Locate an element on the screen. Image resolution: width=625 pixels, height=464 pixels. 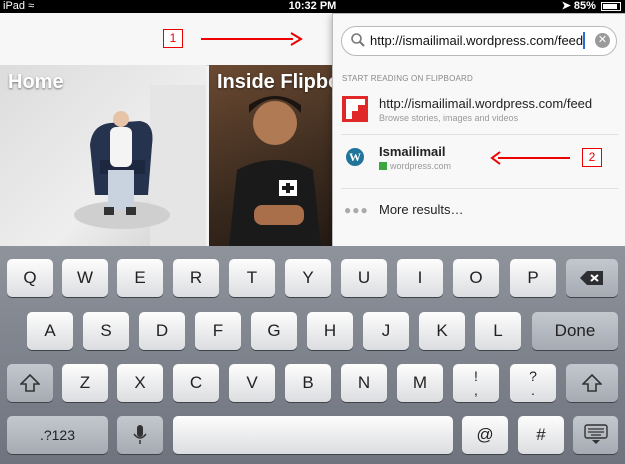
annotation-callout-2: 2 is located at coordinates (592, 157).